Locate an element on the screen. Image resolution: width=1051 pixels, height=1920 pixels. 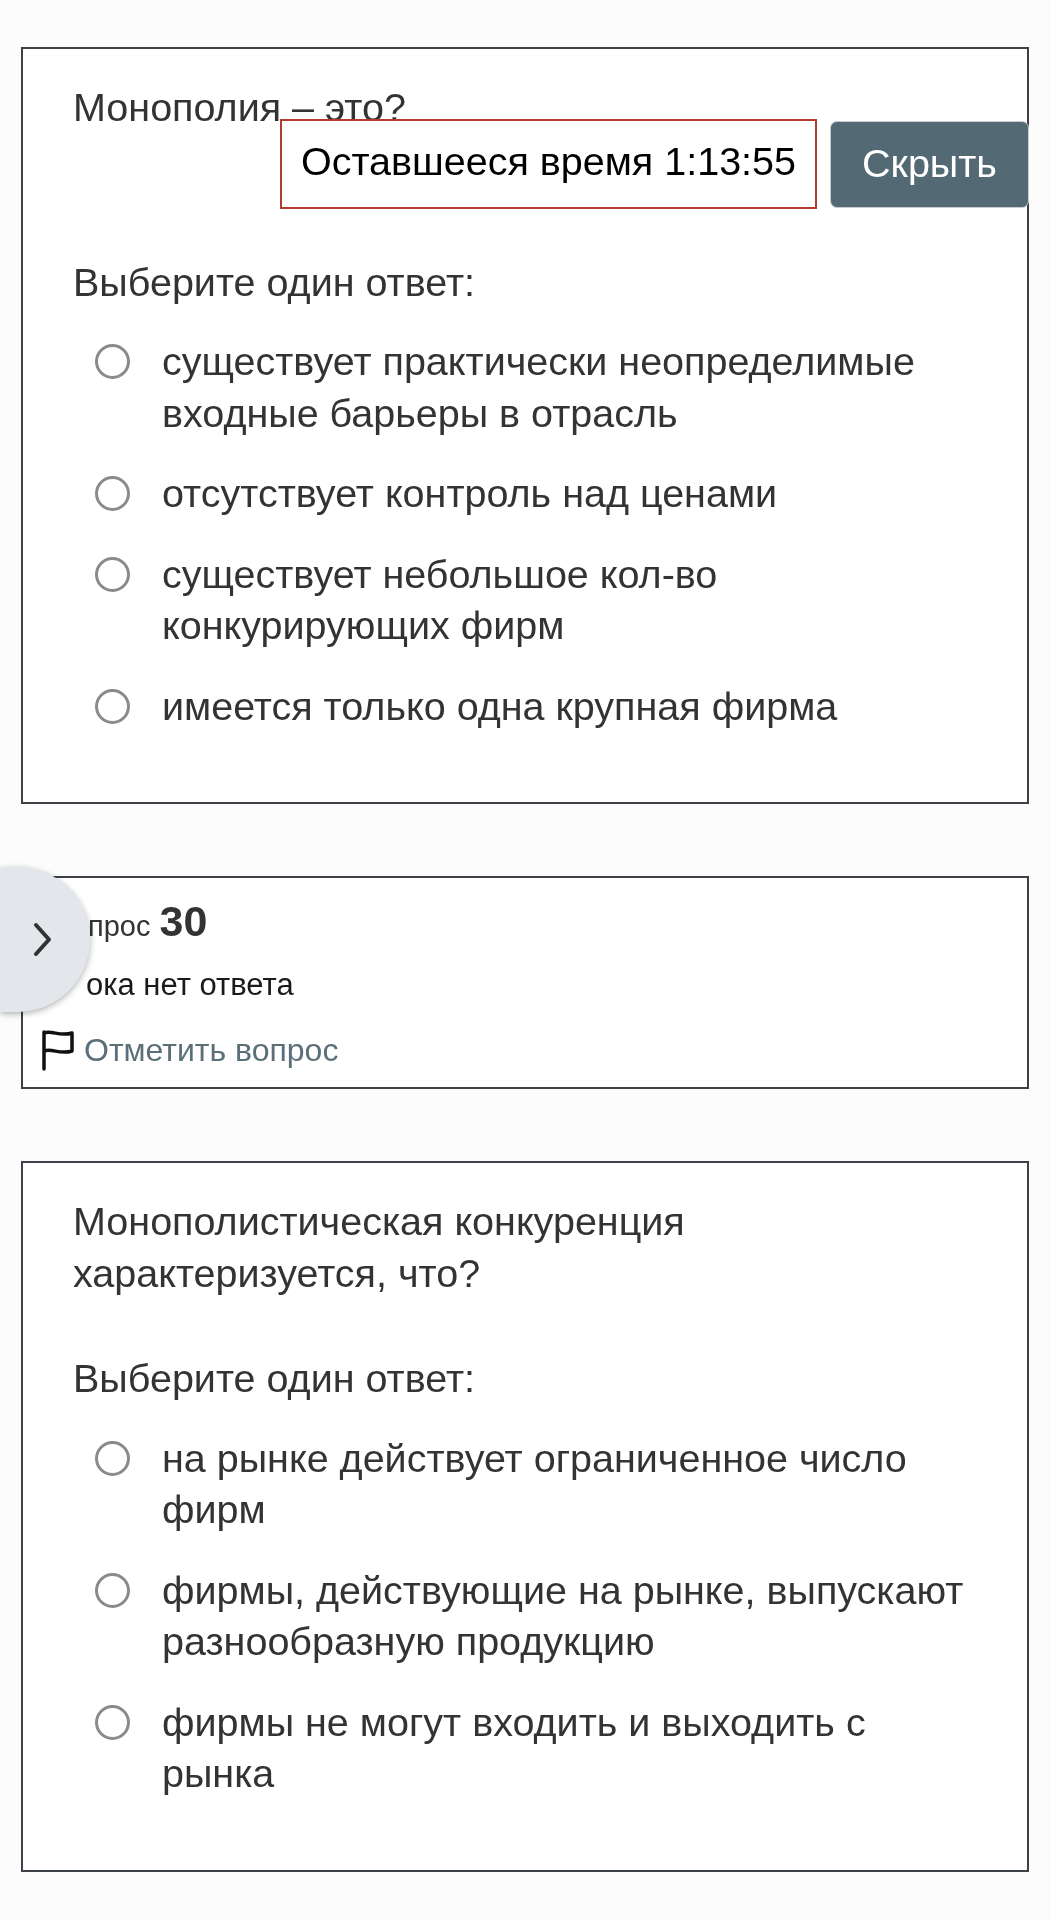
answer-option-label: фирмы, действующие на рынке, выпускают разнообразную продукцию is located at coordinates (570, 1616).